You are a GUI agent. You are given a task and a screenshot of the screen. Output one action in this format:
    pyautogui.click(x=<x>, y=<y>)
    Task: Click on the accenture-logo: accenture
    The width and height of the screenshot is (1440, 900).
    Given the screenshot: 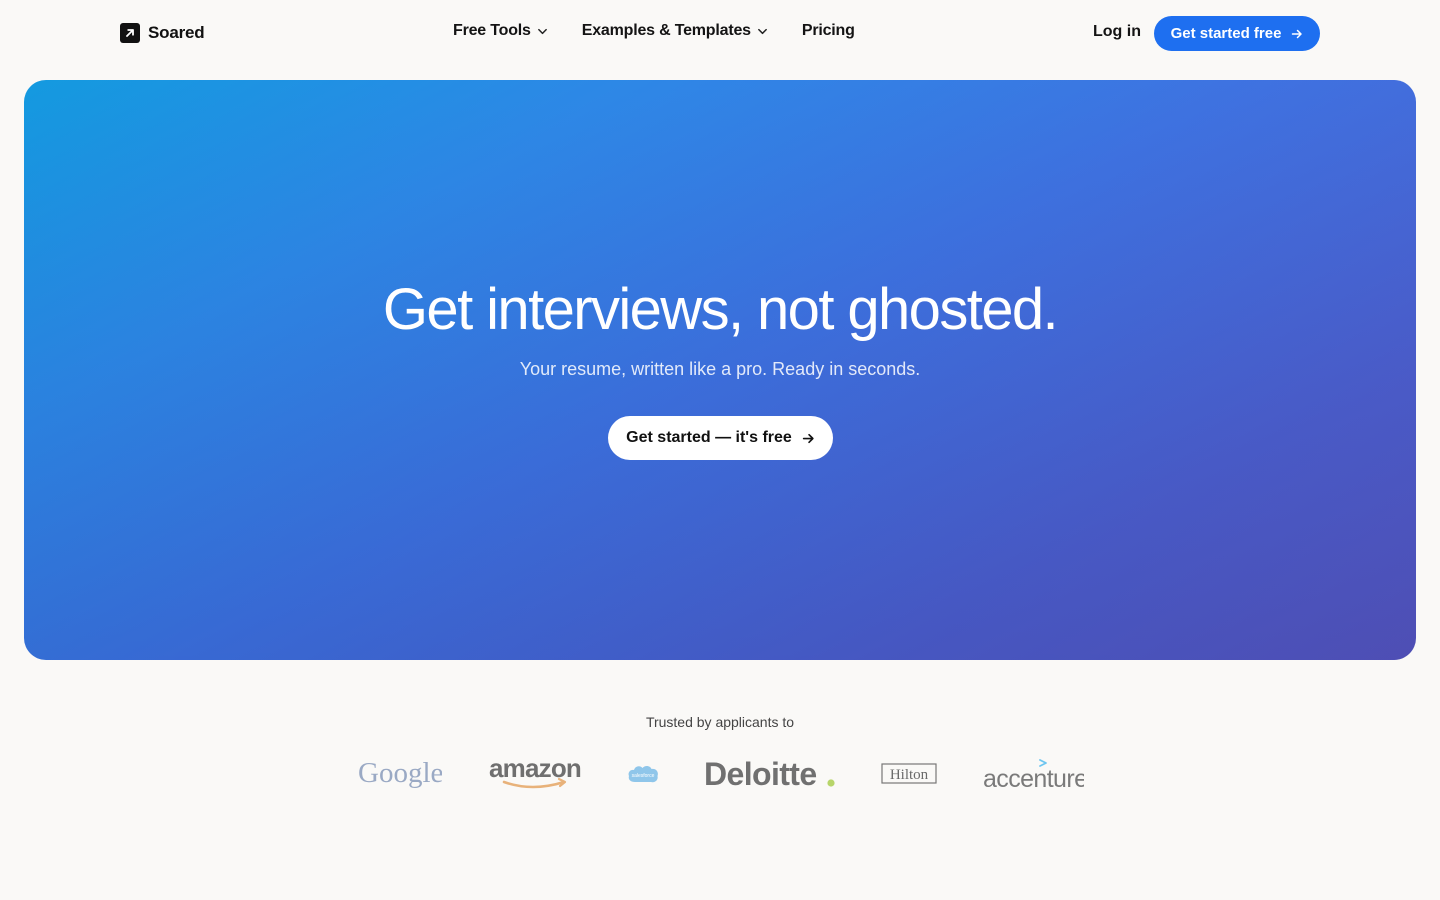 What is the action you would take?
    pyautogui.click(x=1035, y=776)
    